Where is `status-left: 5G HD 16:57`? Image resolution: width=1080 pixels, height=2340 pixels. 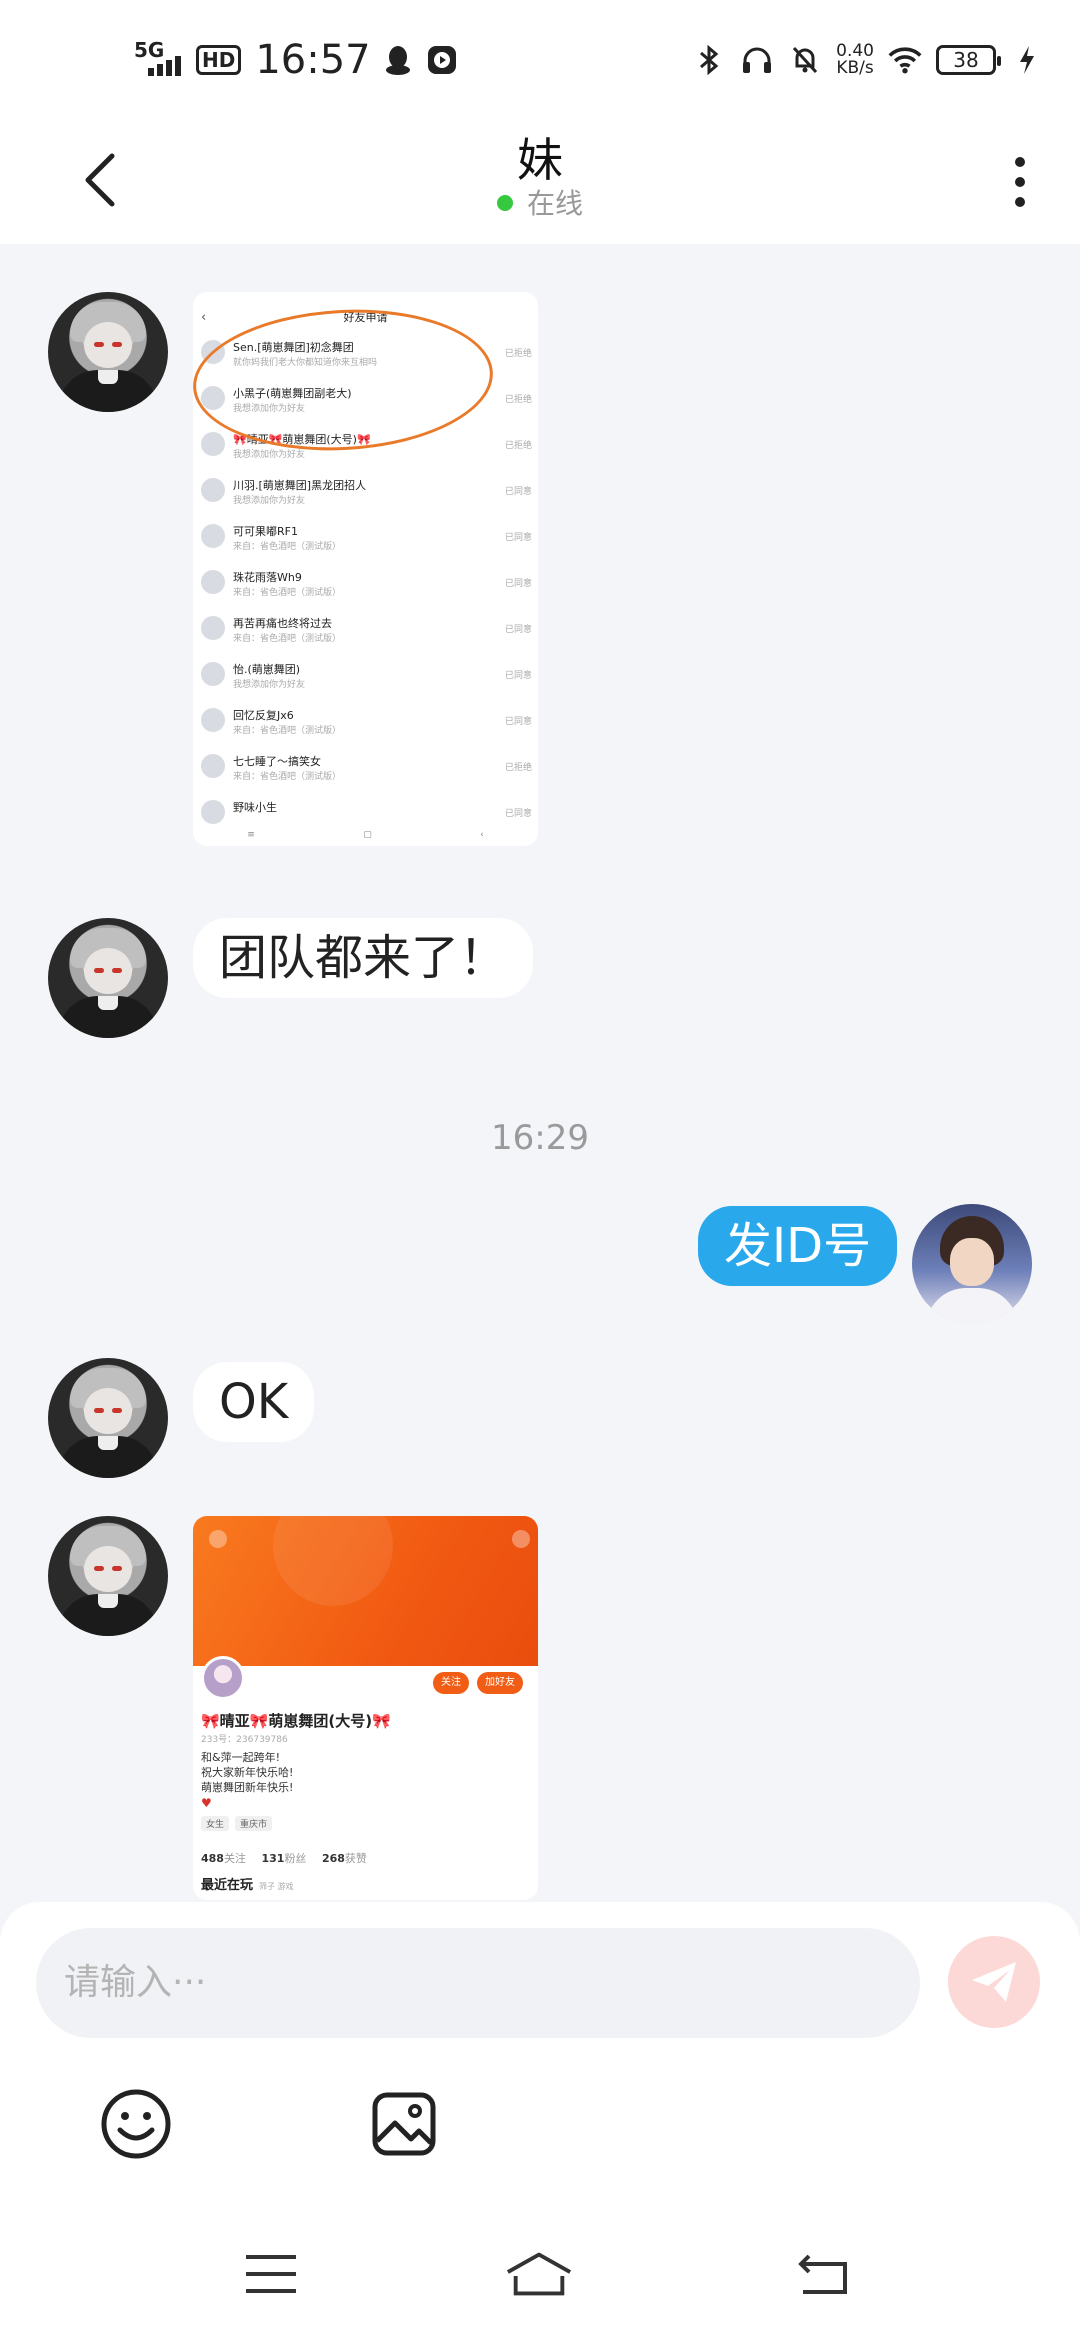
status-left: 5G HD 16:57 is located at coordinates (296, 60).